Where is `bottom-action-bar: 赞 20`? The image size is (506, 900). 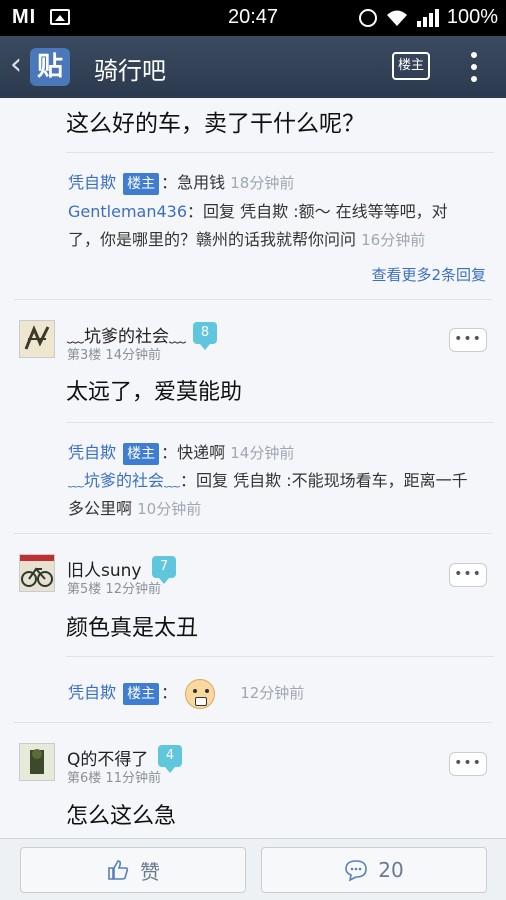 bottom-action-bar: 赞 20 is located at coordinates (253, 869).